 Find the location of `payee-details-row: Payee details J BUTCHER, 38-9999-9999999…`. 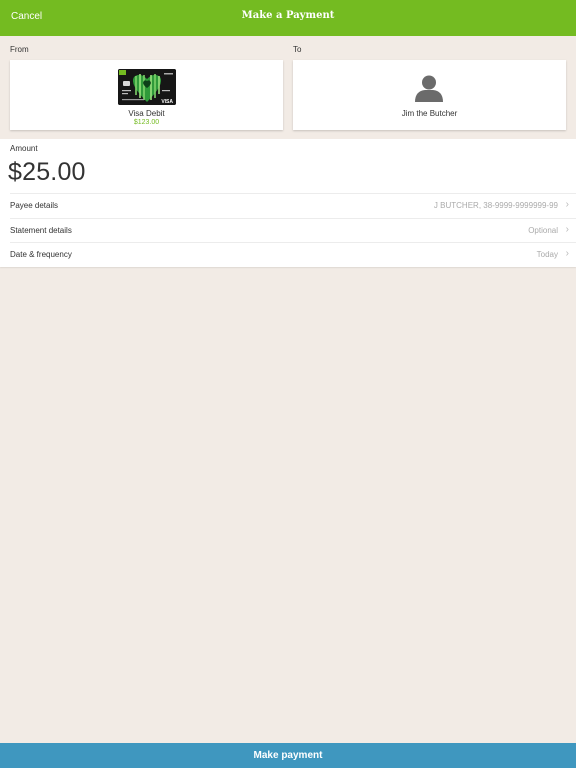

payee-details-row: Payee details J BUTCHER, 38-9999-9999999… is located at coordinates (288, 205).